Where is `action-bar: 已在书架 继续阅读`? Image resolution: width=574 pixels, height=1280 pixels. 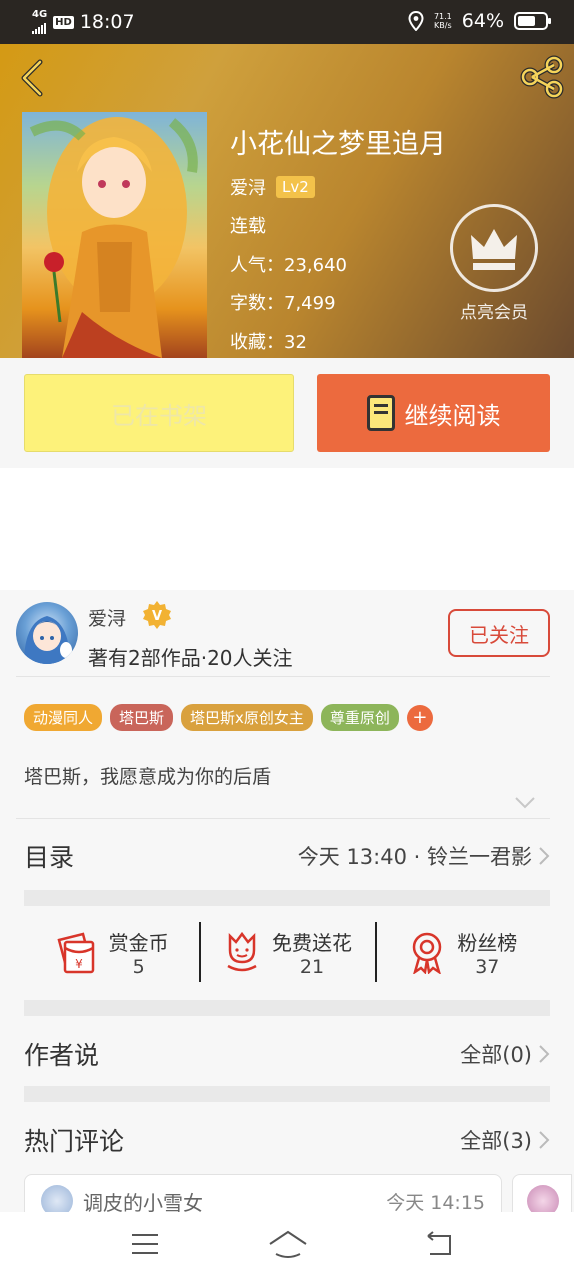
action-bar: 已在书架 继续阅读 is located at coordinates (287, 413).